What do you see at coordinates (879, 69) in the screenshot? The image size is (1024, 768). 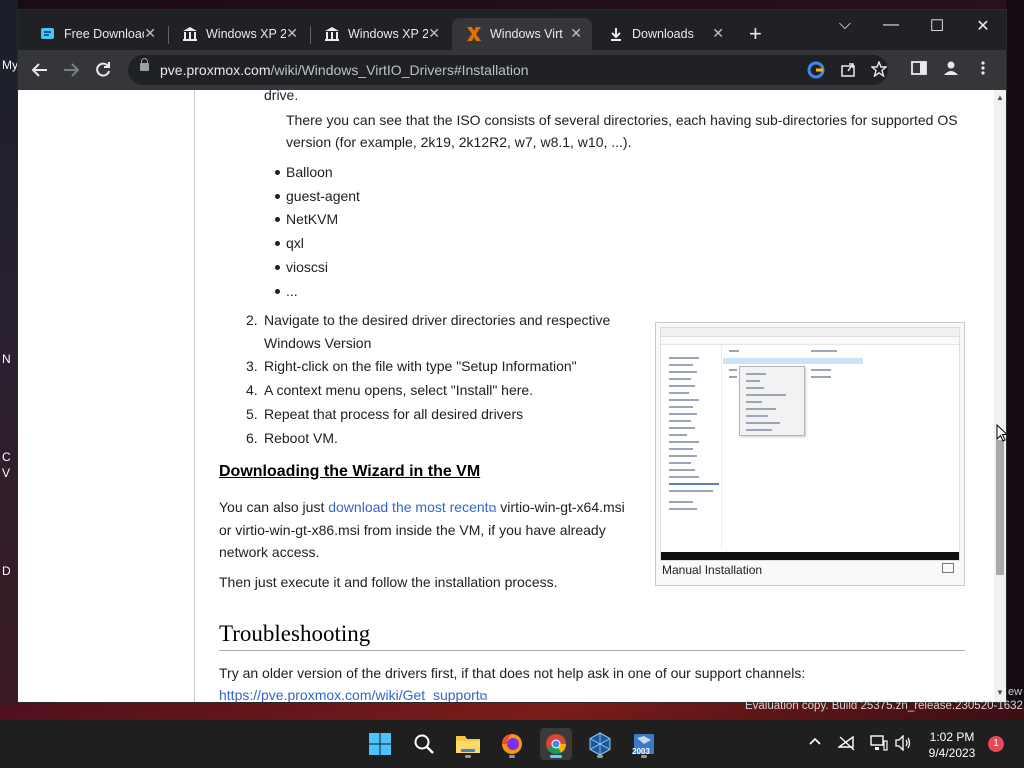 I see `bookmark-star-icon` at bounding box center [879, 69].